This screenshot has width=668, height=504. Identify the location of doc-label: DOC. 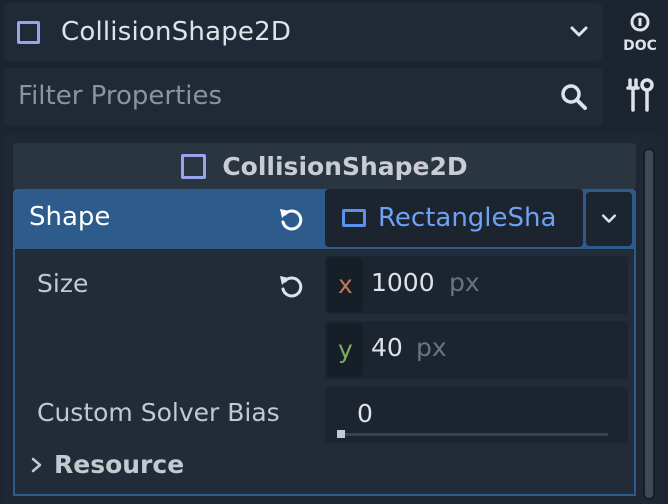
(640, 46).